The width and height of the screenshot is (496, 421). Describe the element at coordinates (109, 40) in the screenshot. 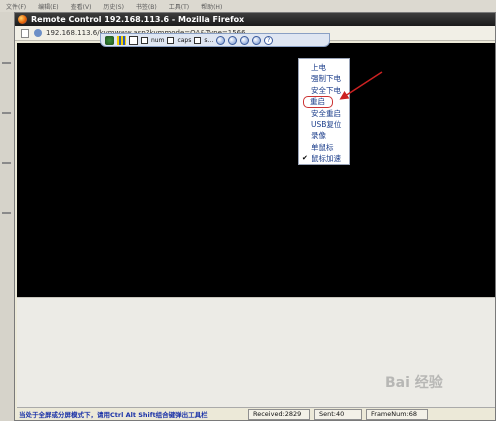

I see `connect-icon` at that location.